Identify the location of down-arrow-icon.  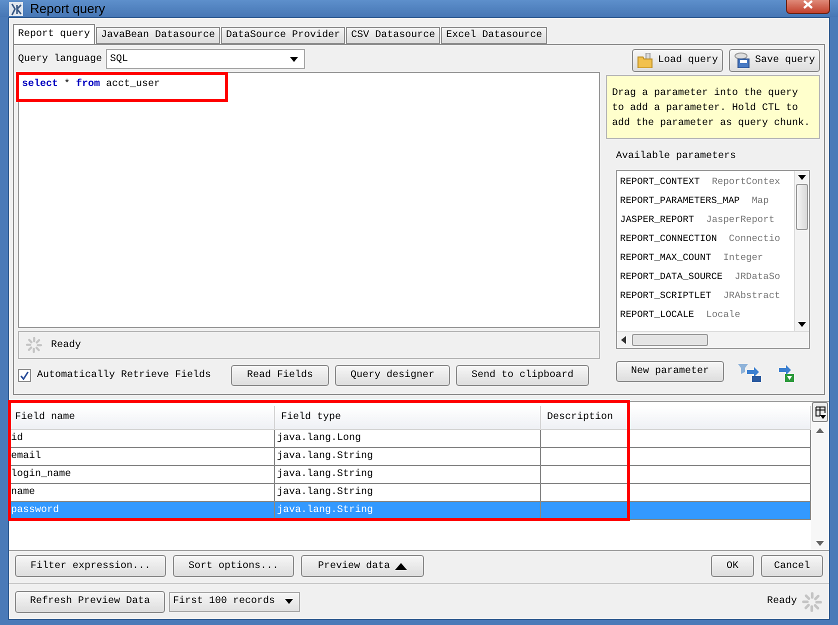
(820, 543).